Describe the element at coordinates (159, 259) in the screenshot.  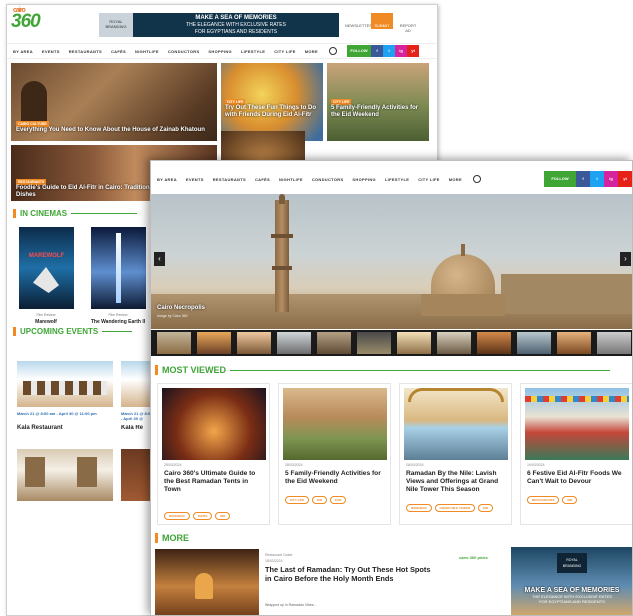
I see `slider-prev-button: ‹` at that location.